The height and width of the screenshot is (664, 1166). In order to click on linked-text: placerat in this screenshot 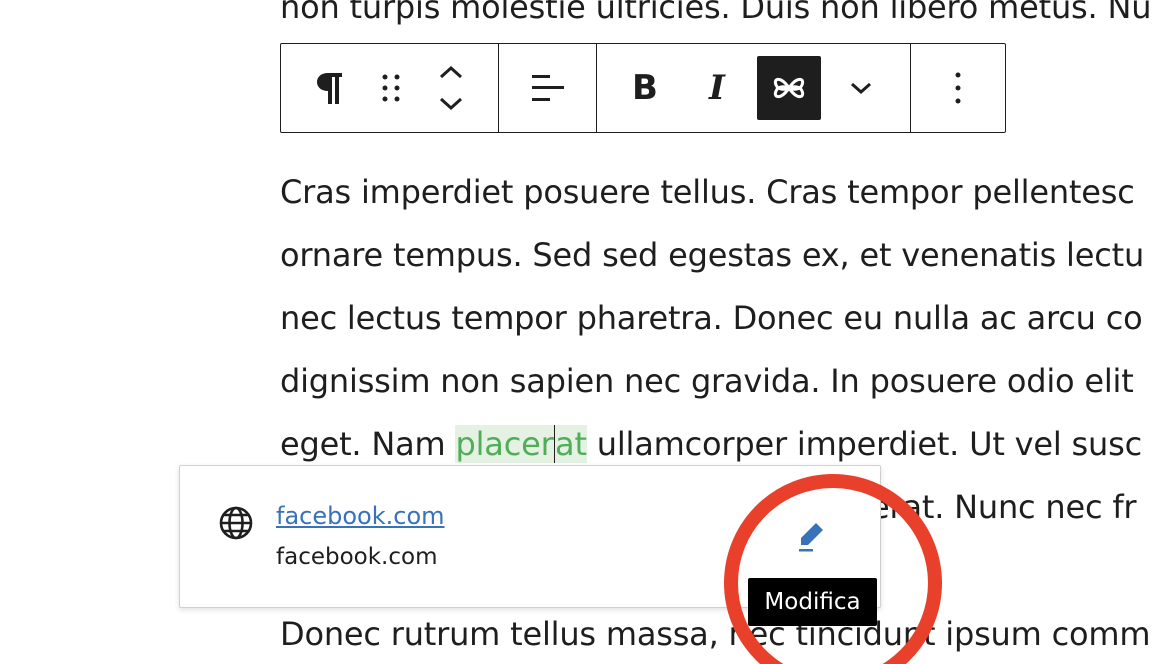, I will do `click(521, 444)`.